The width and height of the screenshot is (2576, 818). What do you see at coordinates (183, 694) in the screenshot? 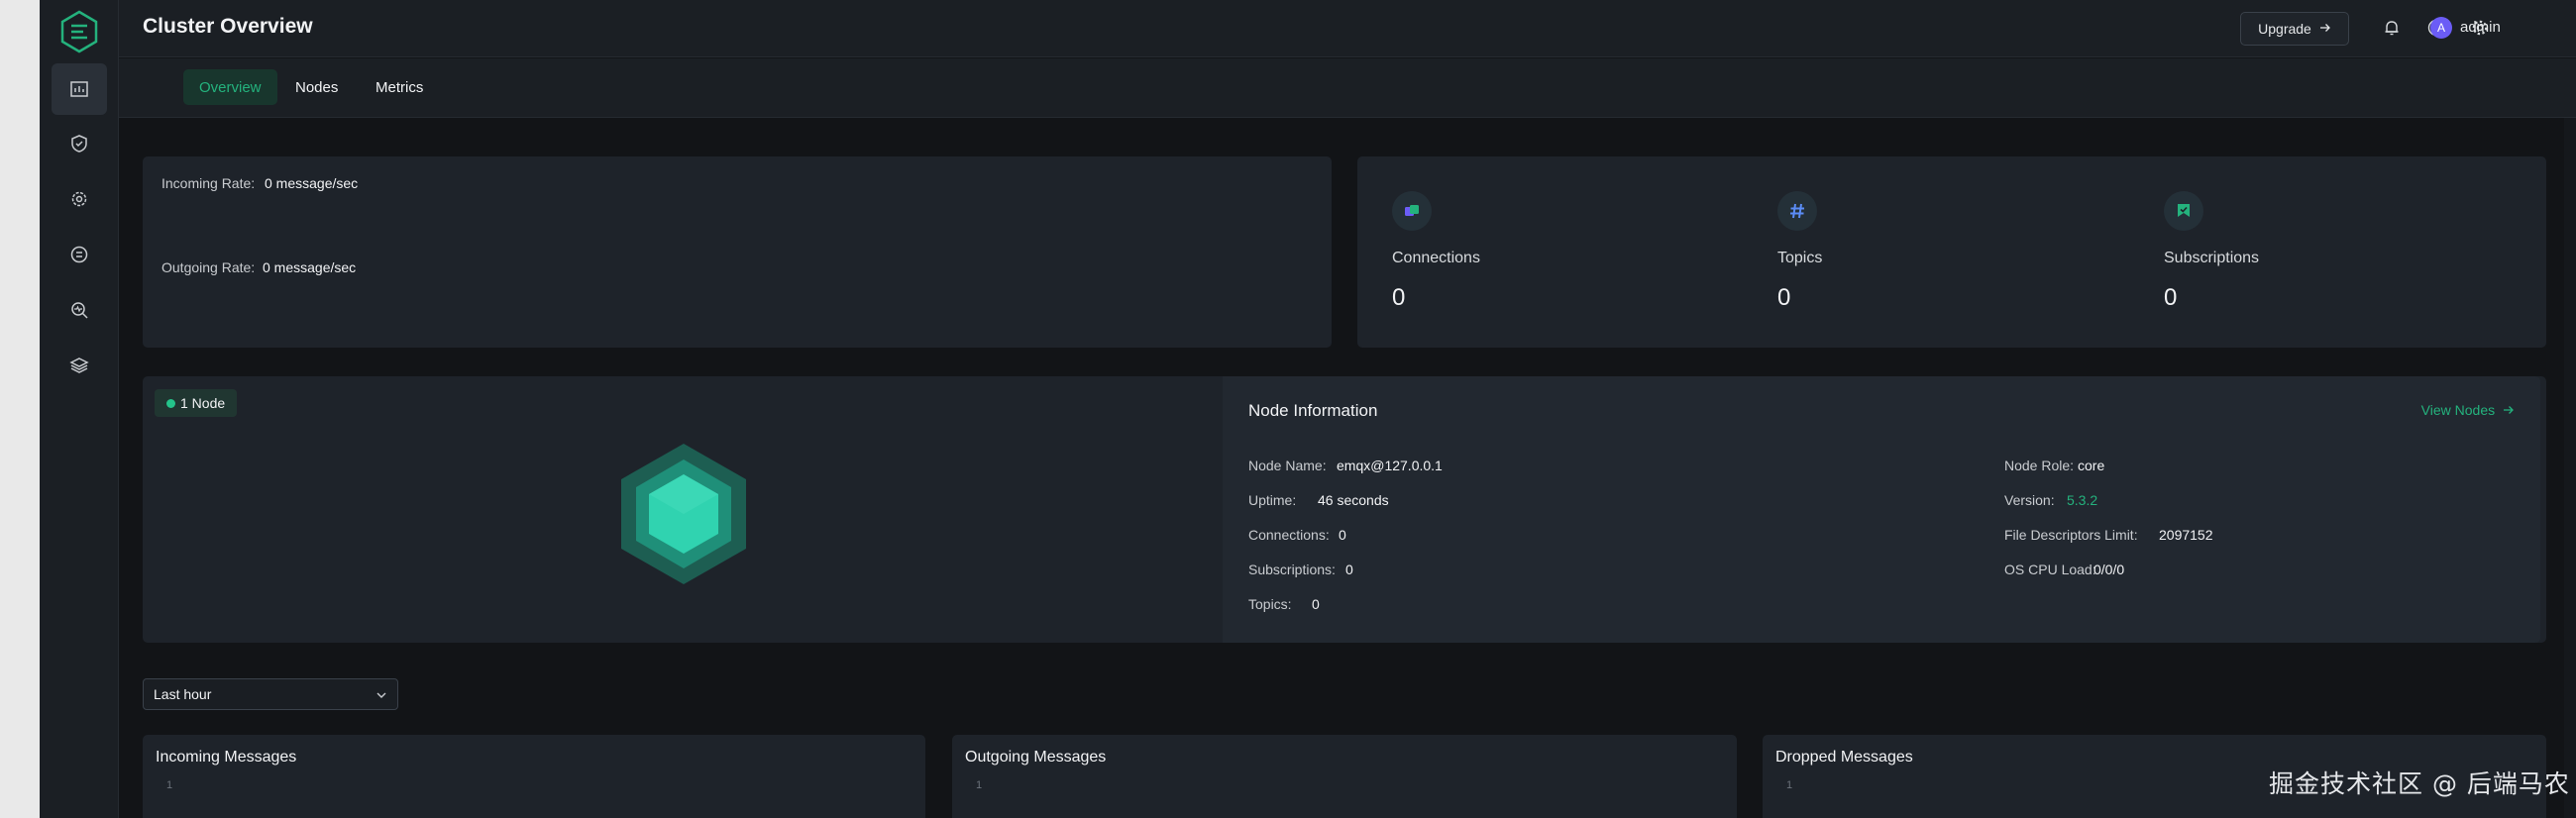
I see `time-range-value: Last hour` at bounding box center [183, 694].